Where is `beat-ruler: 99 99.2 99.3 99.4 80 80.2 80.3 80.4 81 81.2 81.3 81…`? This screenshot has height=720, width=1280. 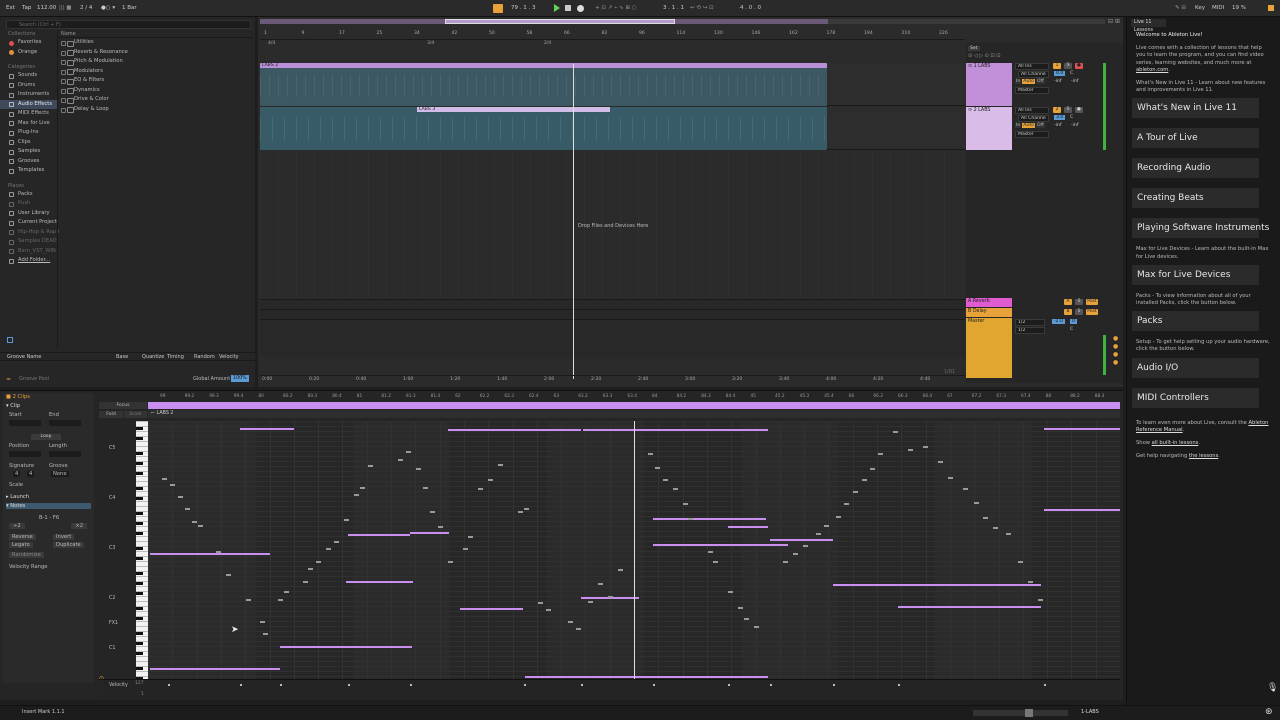
beat-ruler: 99 99.2 99.3 99.4 80 80.2 80.3 80.4 81 81.2 81.3 81… is located at coordinates (634, 398).